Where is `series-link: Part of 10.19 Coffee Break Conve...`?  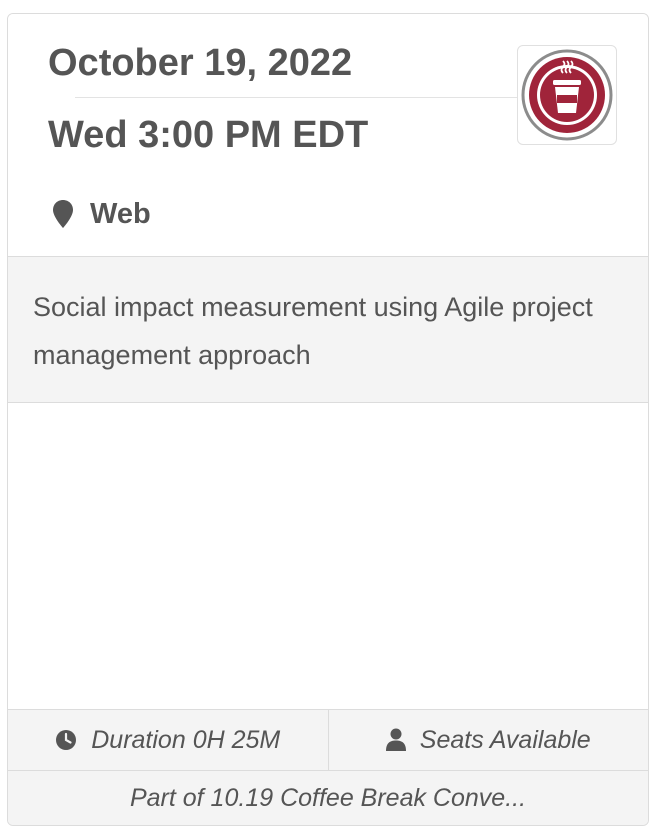
series-link: Part of 10.19 Coffee Break Conve... is located at coordinates (328, 798).